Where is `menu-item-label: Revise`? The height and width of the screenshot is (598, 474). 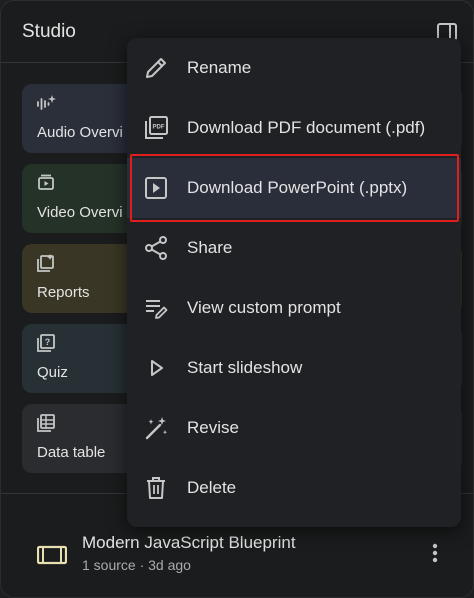
menu-item-label: Revise is located at coordinates (213, 427).